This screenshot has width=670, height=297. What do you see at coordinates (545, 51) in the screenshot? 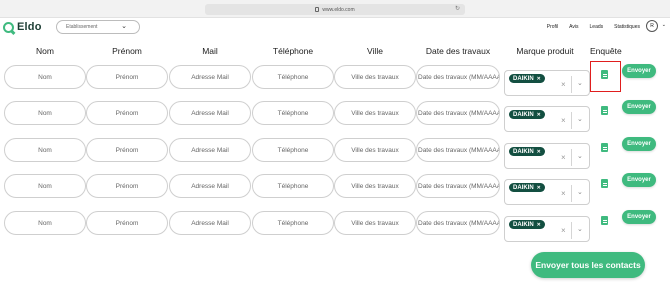
I see `col-header-marque: Marque produit` at bounding box center [545, 51].